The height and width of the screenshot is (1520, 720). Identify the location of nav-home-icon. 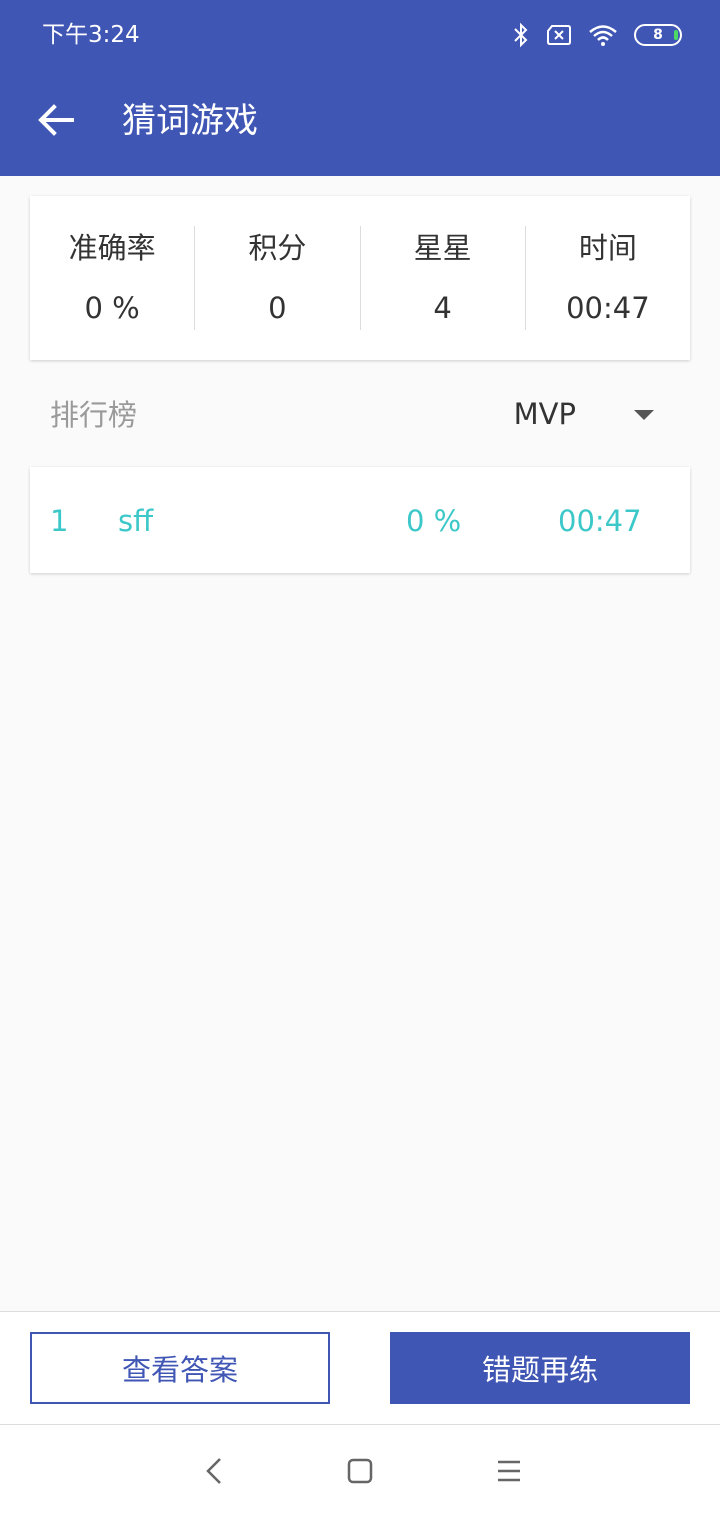
(360, 1473).